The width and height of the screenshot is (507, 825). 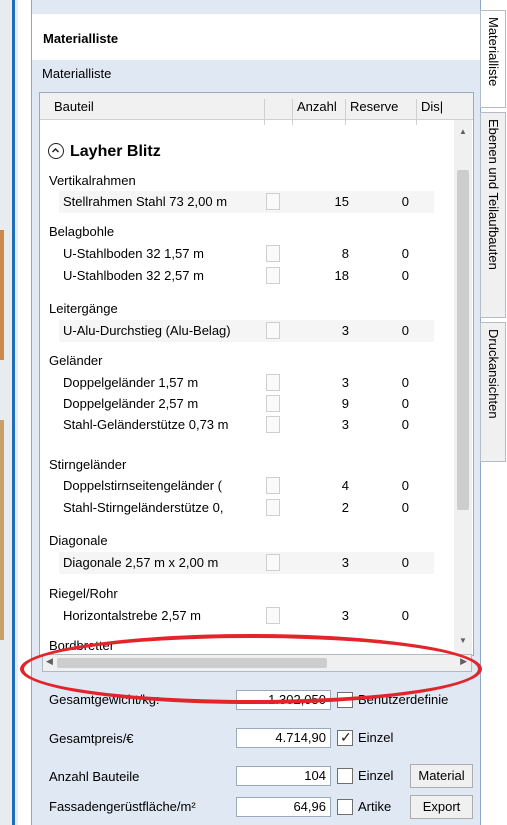 I want to click on tab-label: Ebenen und Teilaufbauten, so click(x=493, y=194).